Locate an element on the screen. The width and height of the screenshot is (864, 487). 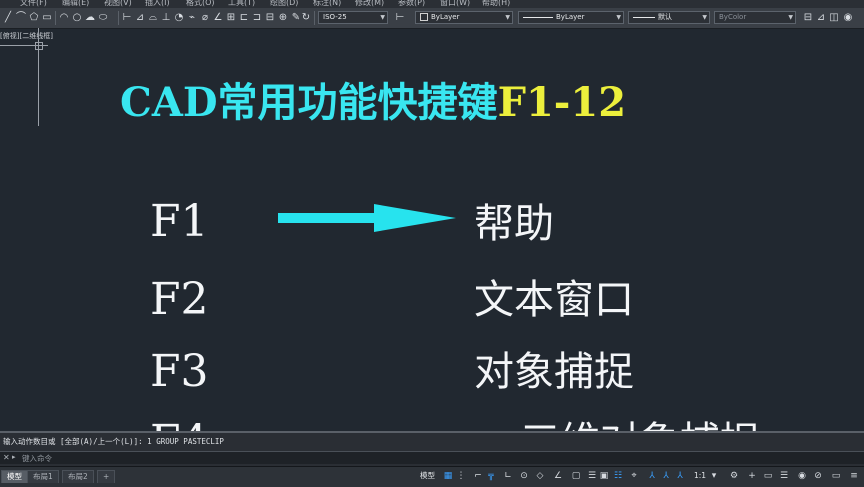
dim-quick-icon: ⊞ is located at coordinates (231, 18).